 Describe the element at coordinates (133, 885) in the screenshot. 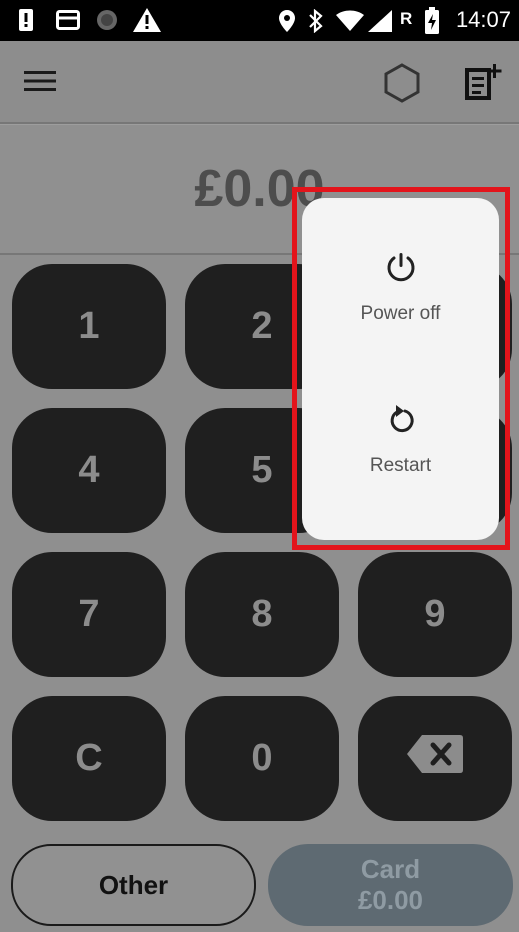

I see `other-button: Other` at that location.